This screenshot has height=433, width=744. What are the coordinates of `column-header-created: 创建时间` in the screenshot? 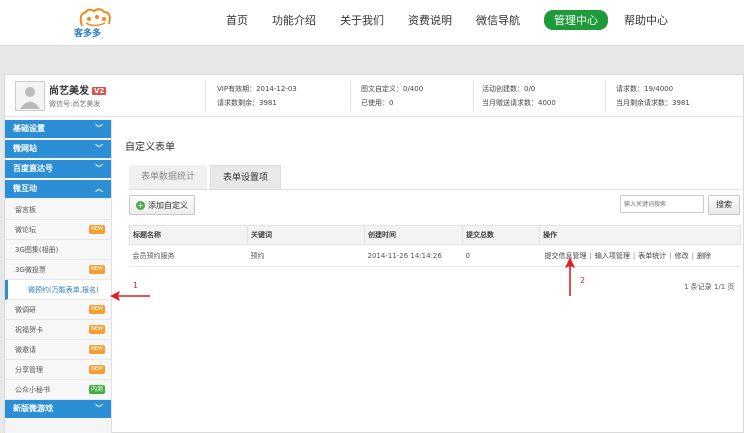 It's located at (413, 235).